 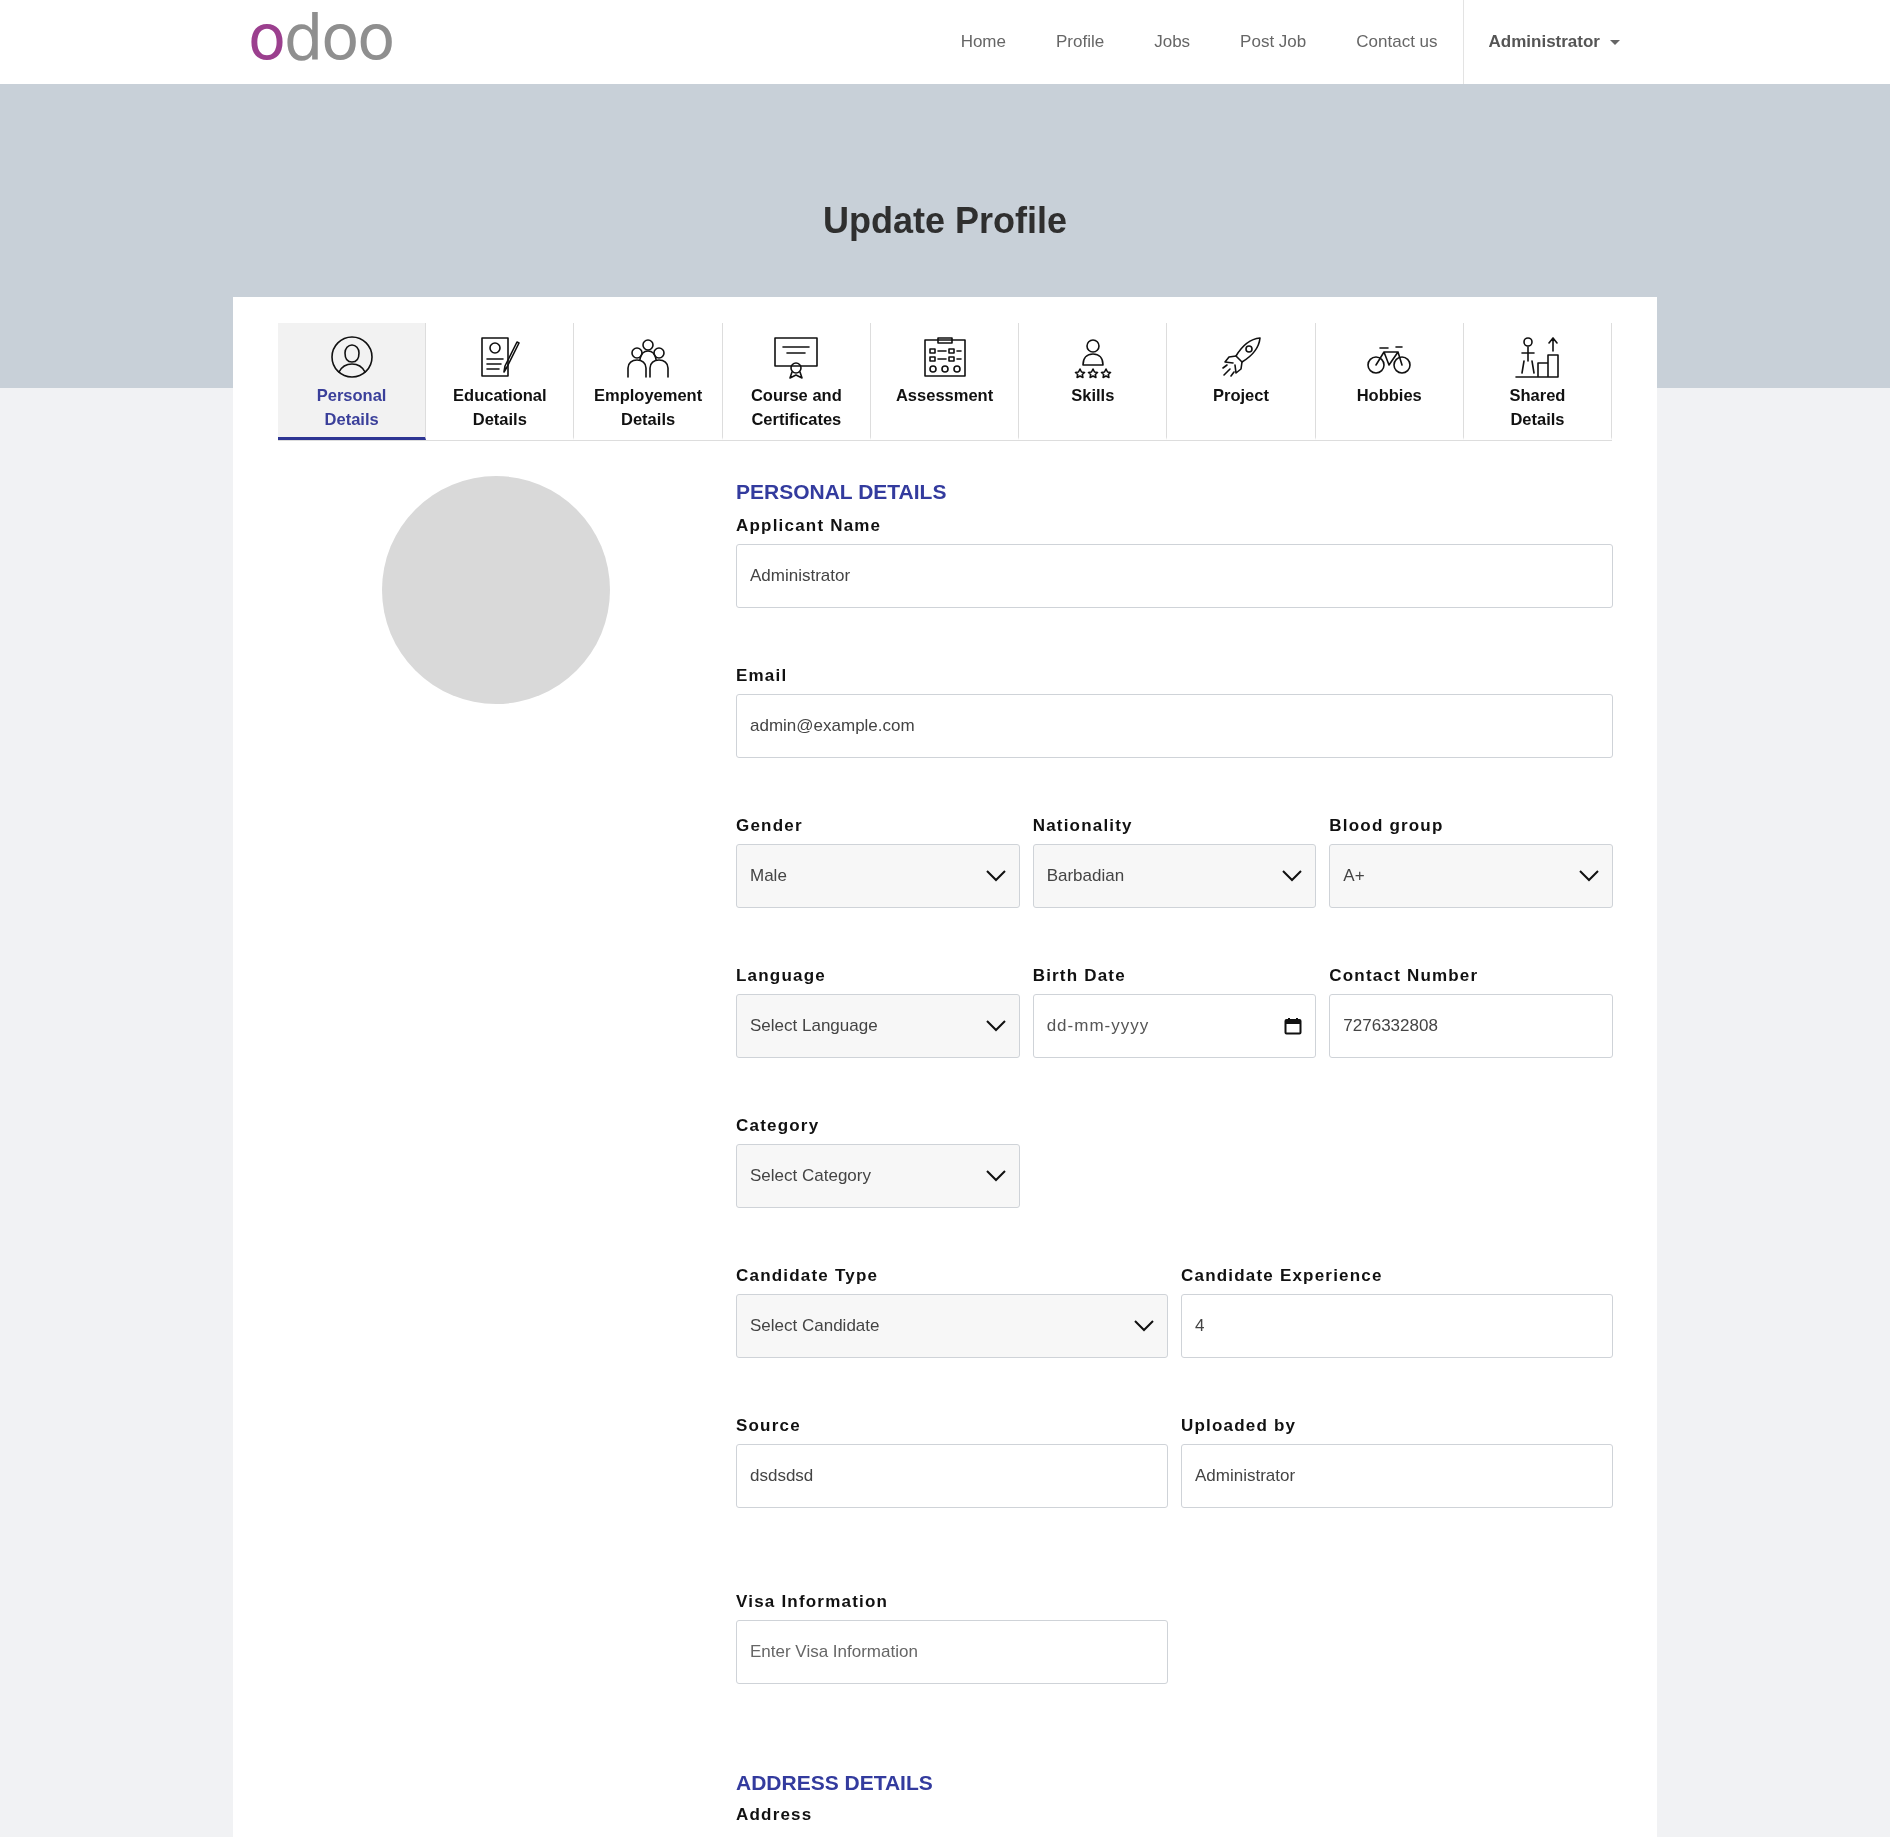 What do you see at coordinates (808, 1276) in the screenshot?
I see `field-label: Candidate Type` at bounding box center [808, 1276].